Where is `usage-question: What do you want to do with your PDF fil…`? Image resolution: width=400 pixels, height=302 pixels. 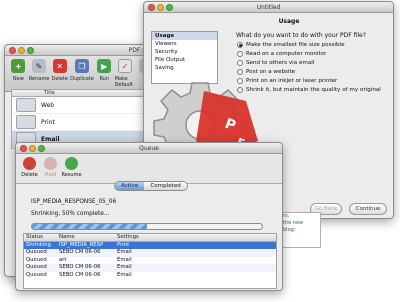
usage-question: What do you want to do with your PDF fil… is located at coordinates (301, 35).